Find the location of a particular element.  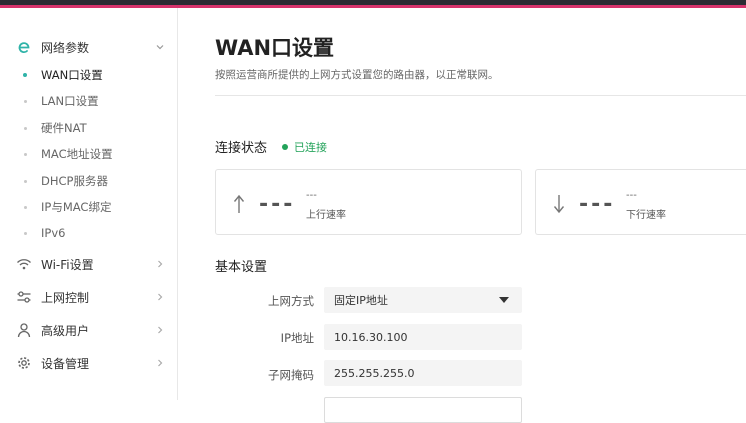

gear-icon is located at coordinates (24, 363).